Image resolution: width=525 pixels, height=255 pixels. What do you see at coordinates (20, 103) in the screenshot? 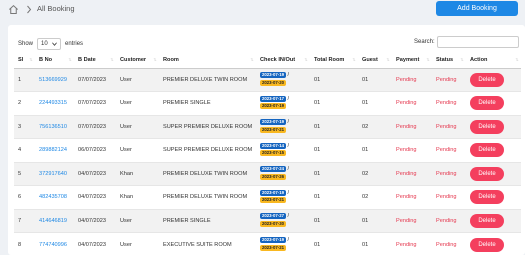
I see `cell-sl-text: 2` at bounding box center [20, 103].